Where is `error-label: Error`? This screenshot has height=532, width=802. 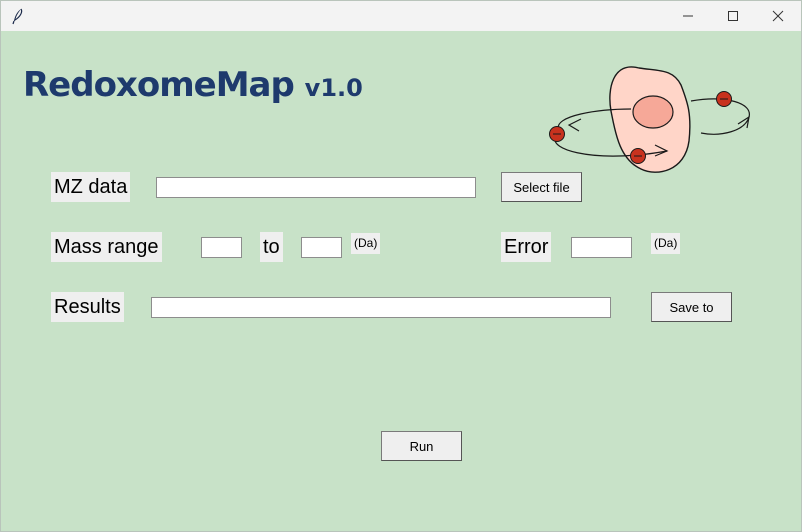
error-label: Error is located at coordinates (526, 247).